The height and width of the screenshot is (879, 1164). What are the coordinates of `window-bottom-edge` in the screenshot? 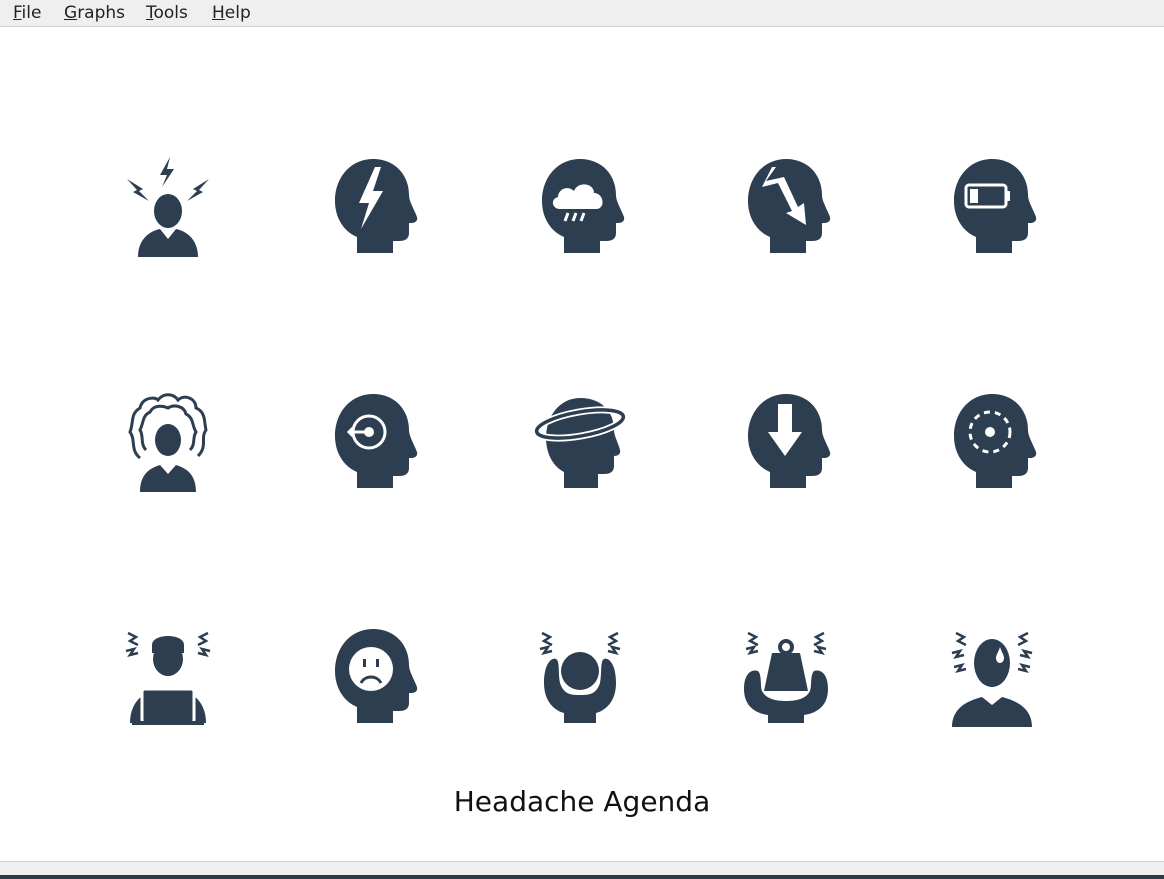 It's located at (582, 877).